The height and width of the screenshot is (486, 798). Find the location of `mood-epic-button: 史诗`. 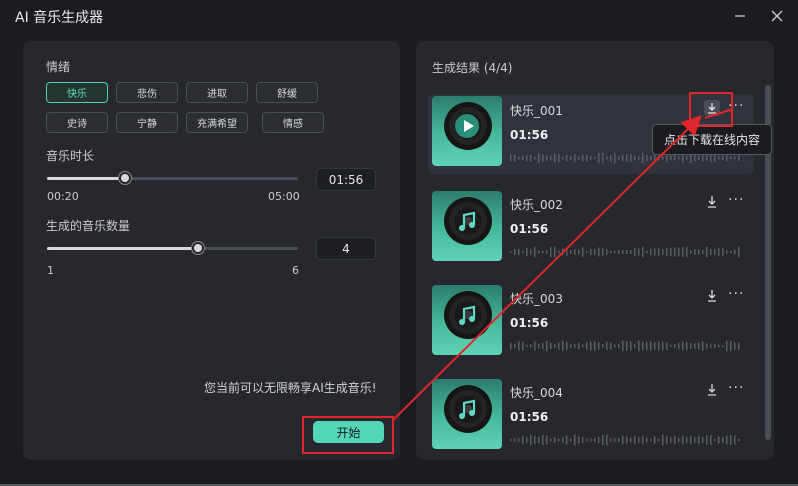

mood-epic-button: 史诗 is located at coordinates (77, 122).